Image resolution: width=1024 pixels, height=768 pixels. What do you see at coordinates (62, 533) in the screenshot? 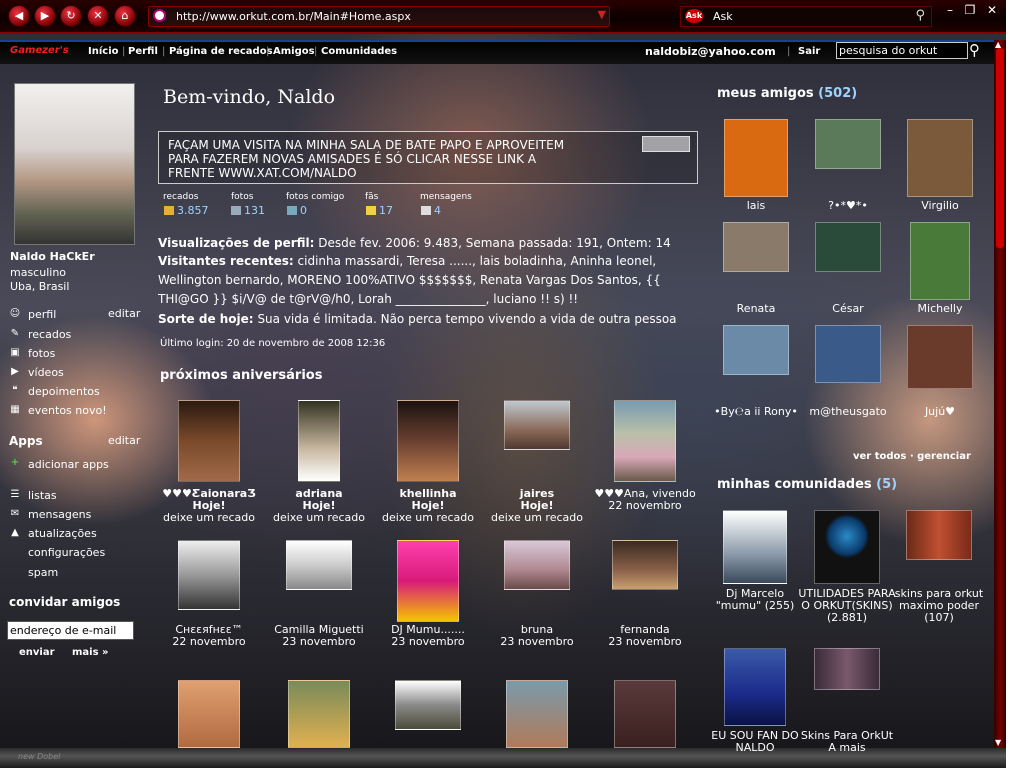
I see `menu-atualizacoes: atualizações` at bounding box center [62, 533].